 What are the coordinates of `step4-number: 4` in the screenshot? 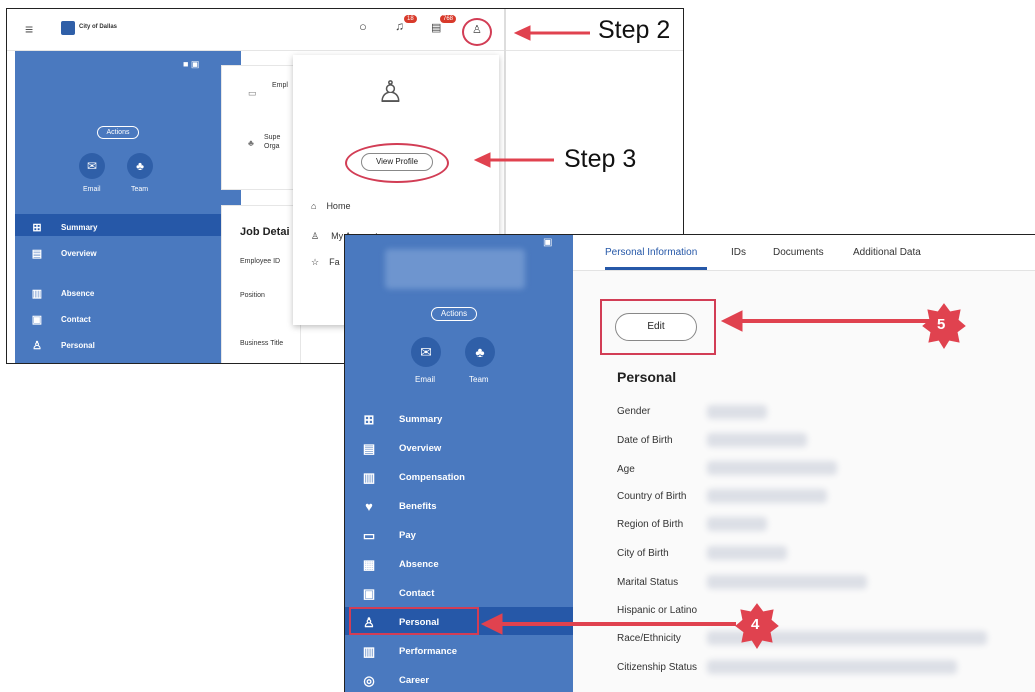 It's located at (755, 624).